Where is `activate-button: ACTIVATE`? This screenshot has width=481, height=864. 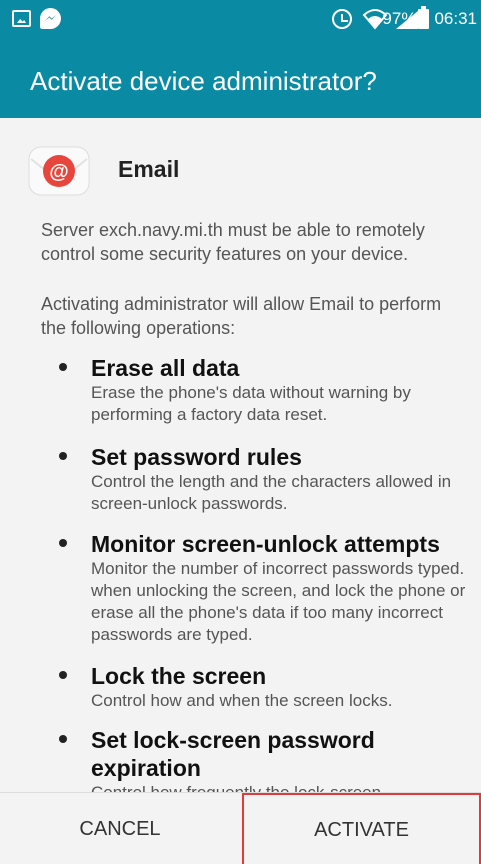 activate-button: ACTIVATE is located at coordinates (361, 828).